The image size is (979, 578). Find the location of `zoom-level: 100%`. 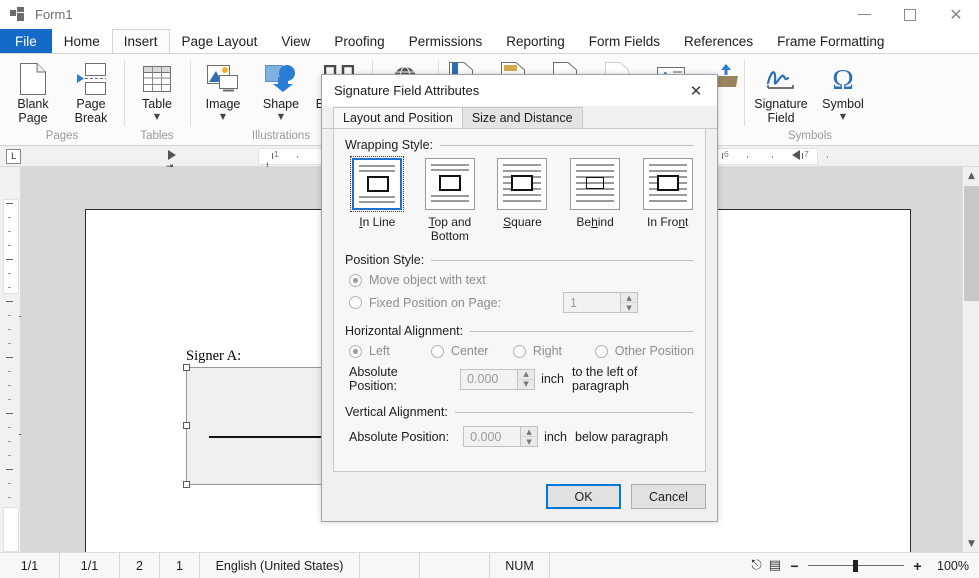

zoom-level: 100% is located at coordinates (950, 566).